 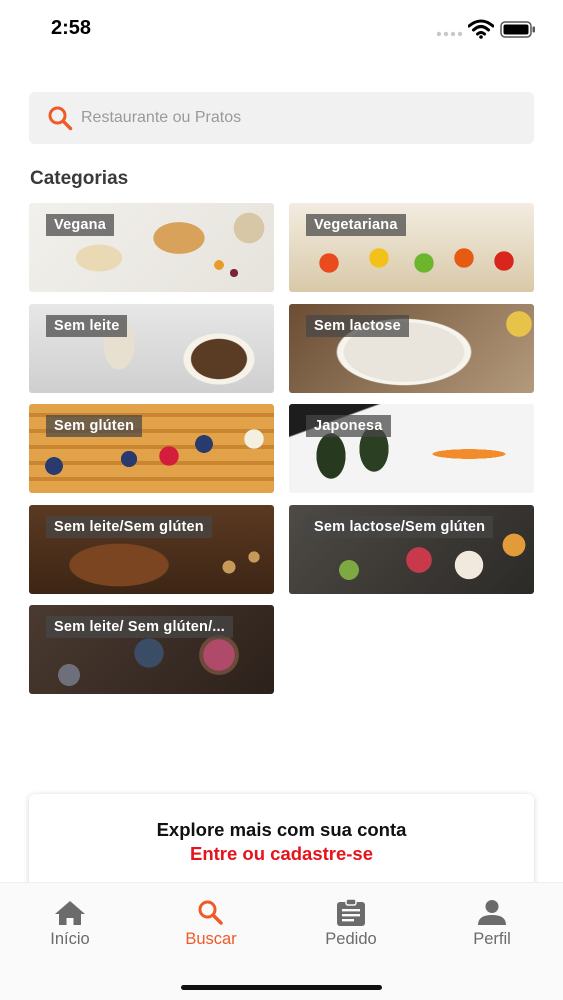 I want to click on tab-bar: Início Buscar Pedido Perfil, so click(x=281, y=941).